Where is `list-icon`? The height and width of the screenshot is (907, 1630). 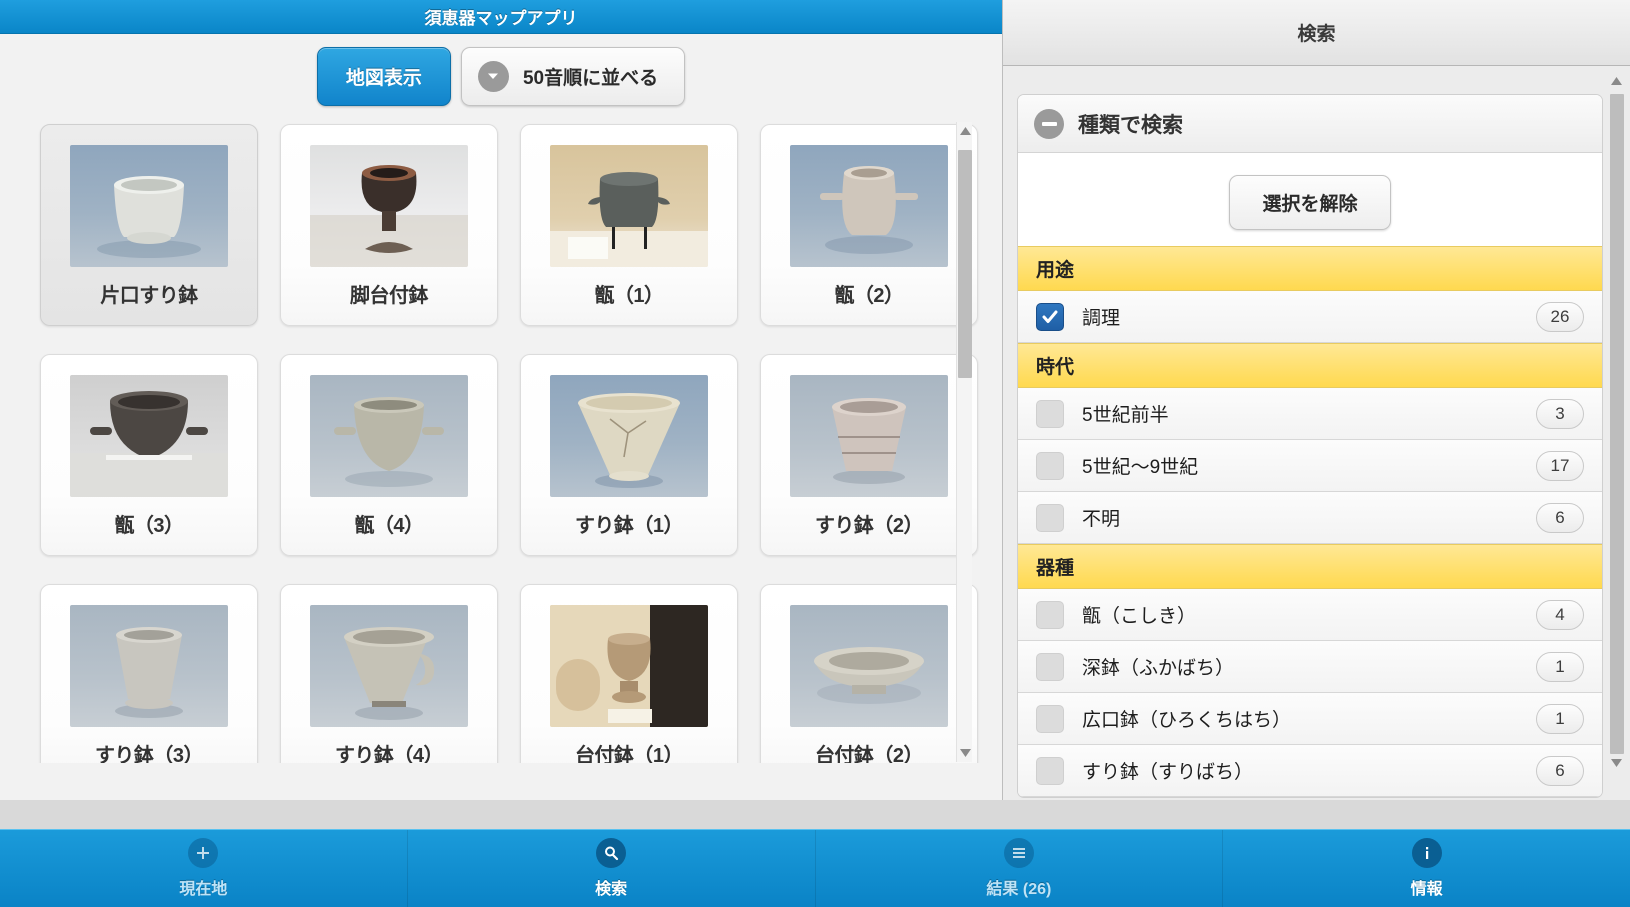 list-icon is located at coordinates (1018, 853).